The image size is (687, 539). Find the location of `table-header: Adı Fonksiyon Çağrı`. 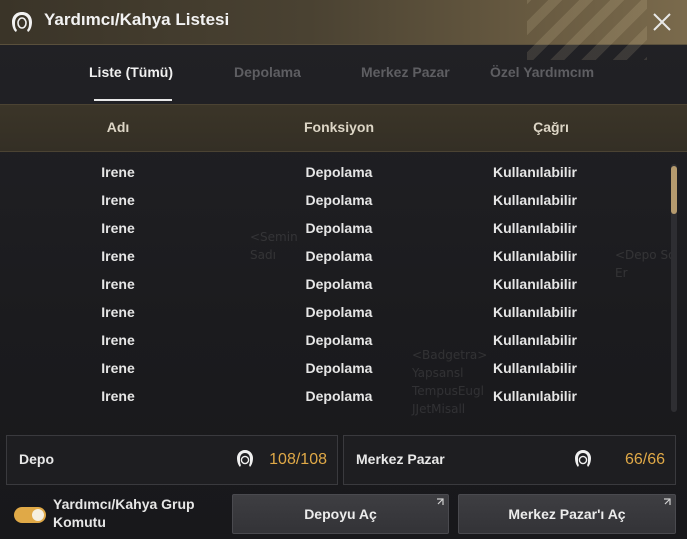

table-header: Adı Fonksiyon Çağrı is located at coordinates (343, 128).